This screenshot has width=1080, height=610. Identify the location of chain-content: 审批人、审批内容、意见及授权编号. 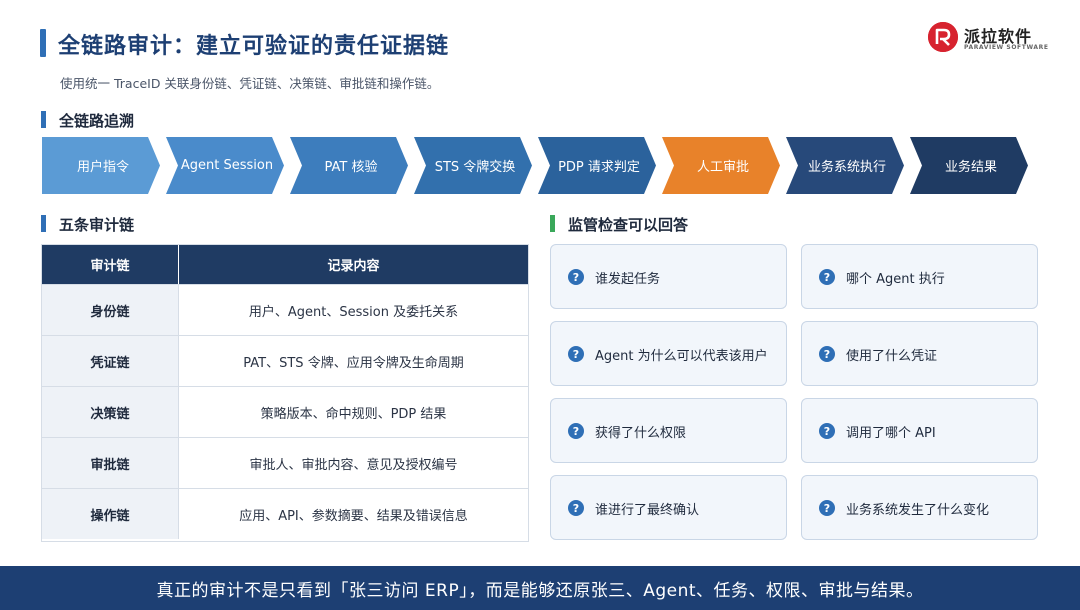
(353, 465).